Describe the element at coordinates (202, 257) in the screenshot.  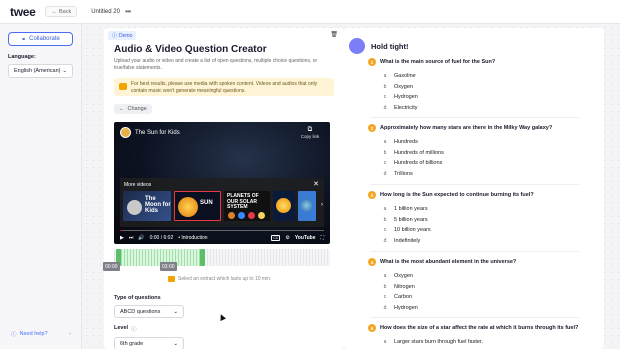
I see `timeline-end-handle` at that location.